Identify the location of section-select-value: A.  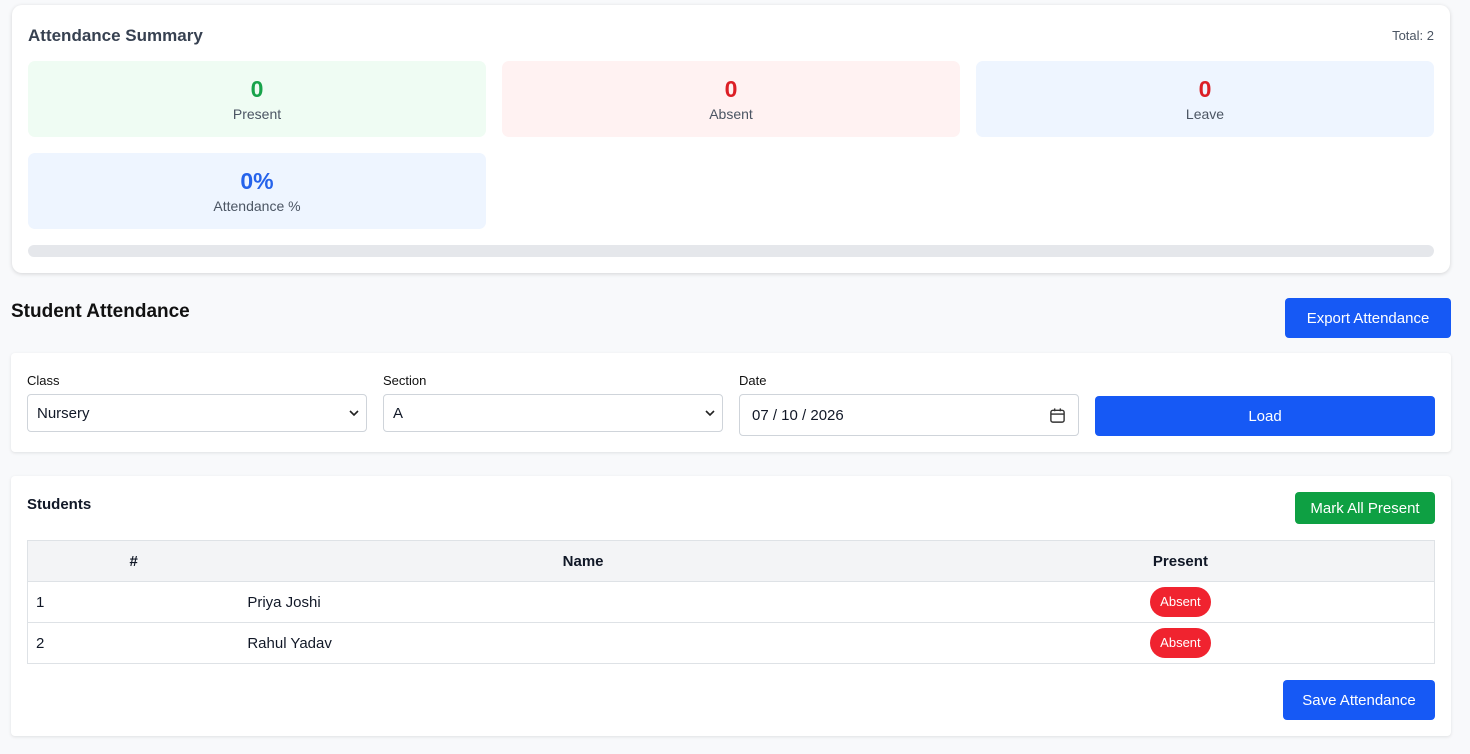
(398, 413).